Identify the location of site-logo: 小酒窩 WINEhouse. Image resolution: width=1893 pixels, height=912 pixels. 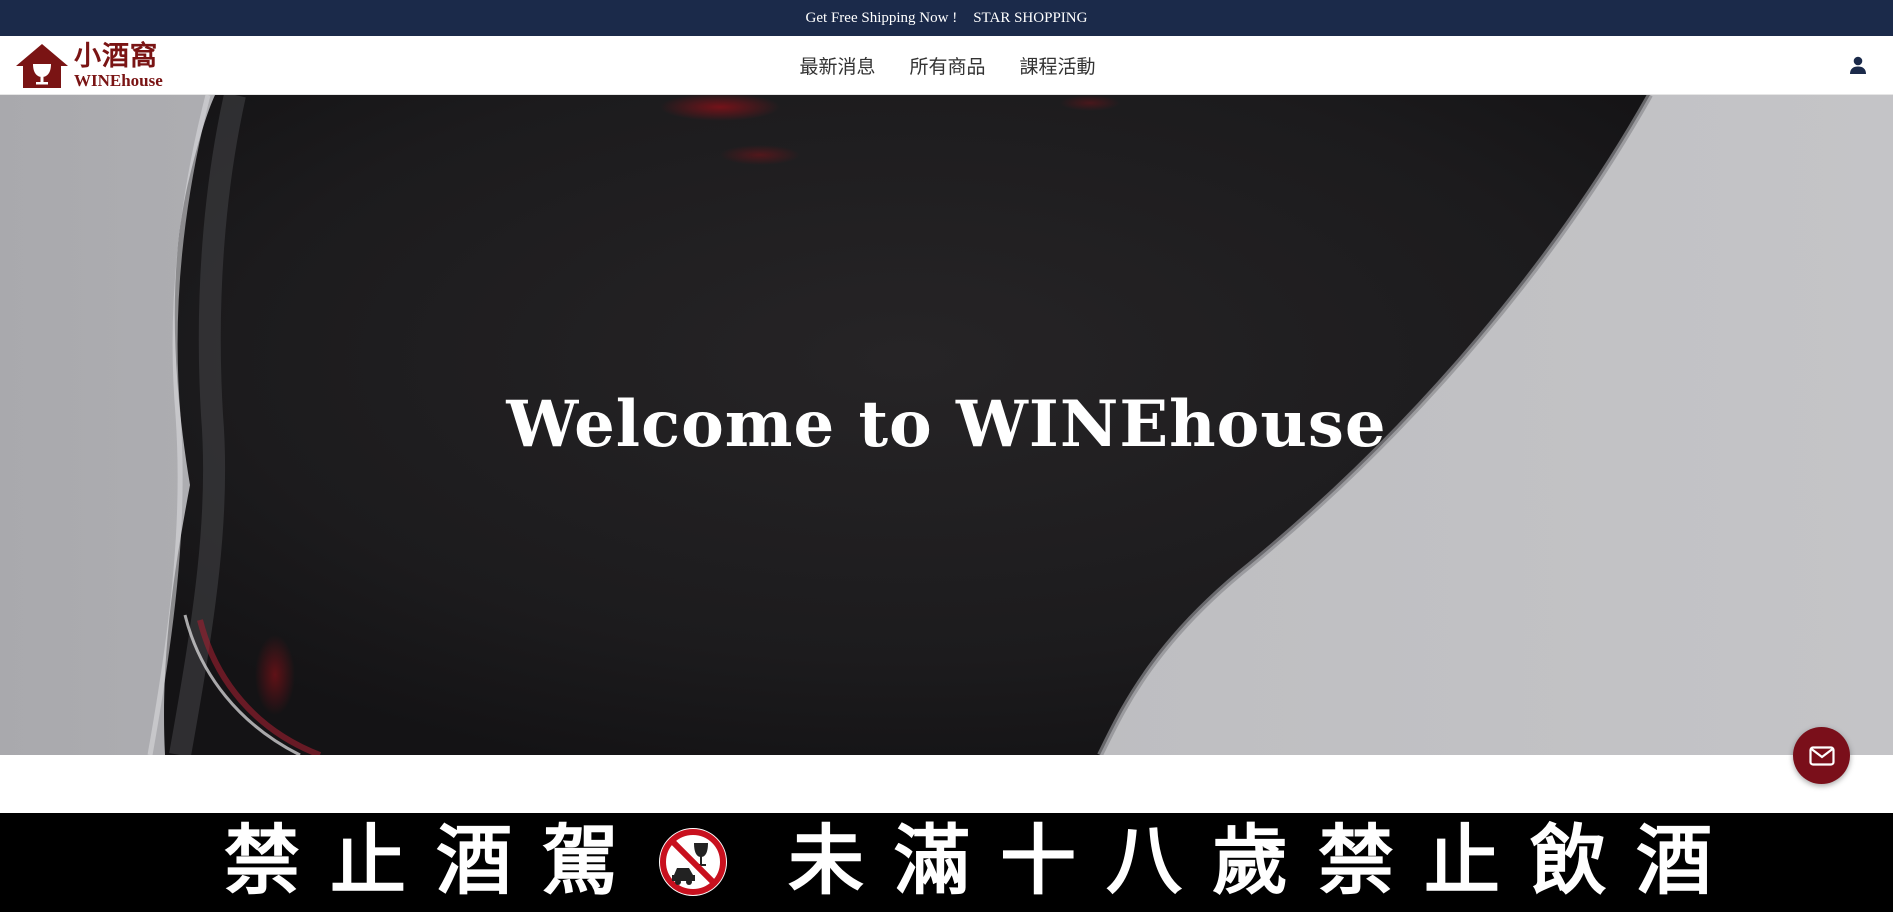
(94, 66).